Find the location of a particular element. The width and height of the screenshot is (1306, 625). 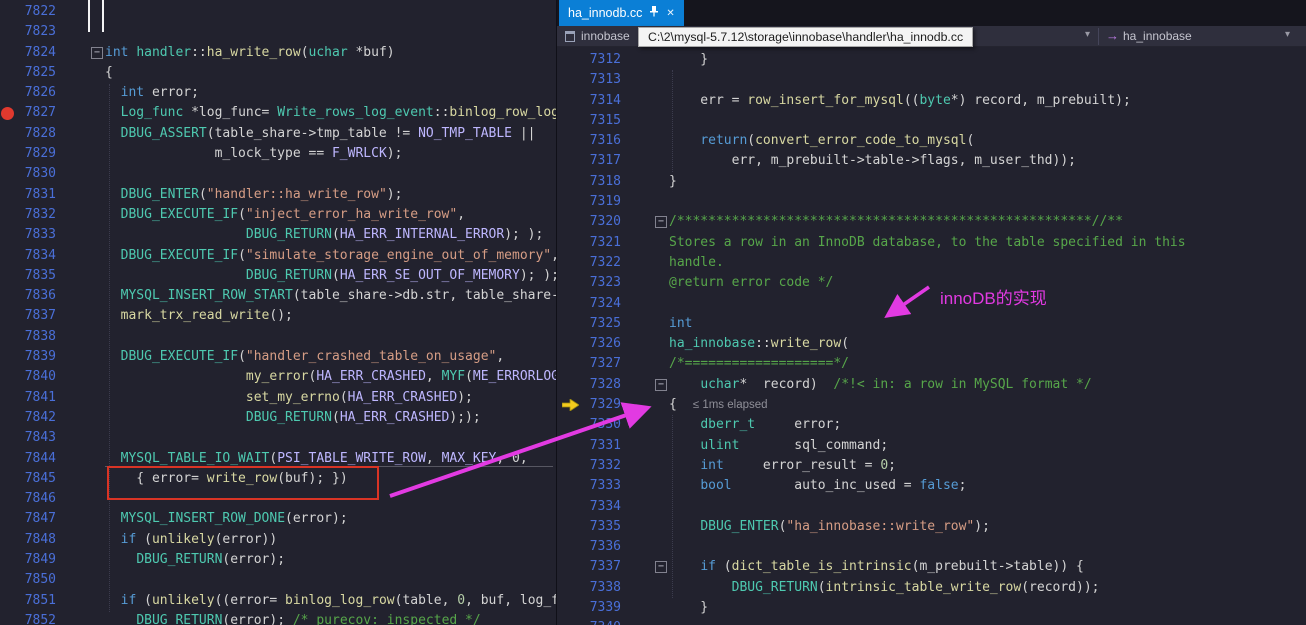

code-line: 7330 dberr_t error; is located at coordinates (931, 425).